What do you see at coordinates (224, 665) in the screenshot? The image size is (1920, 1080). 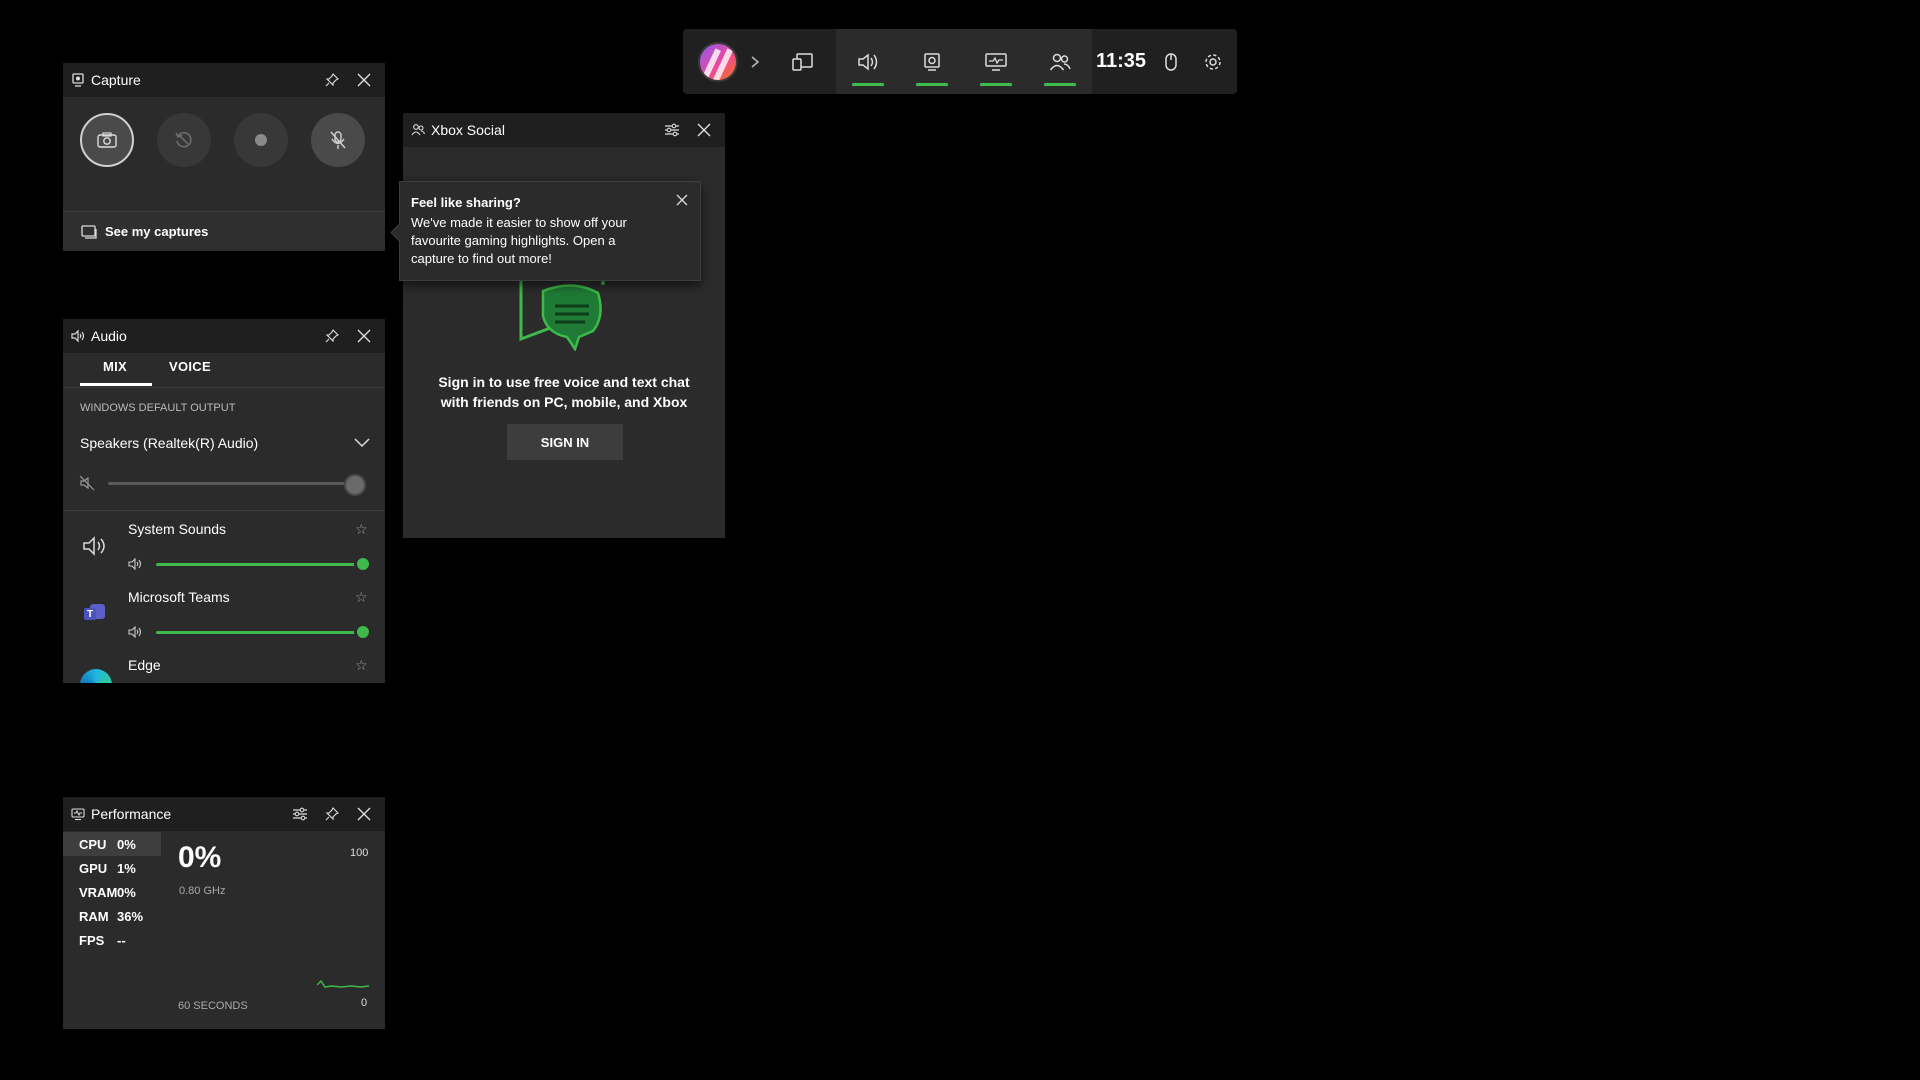 I see `list-item: Edge ☆` at bounding box center [224, 665].